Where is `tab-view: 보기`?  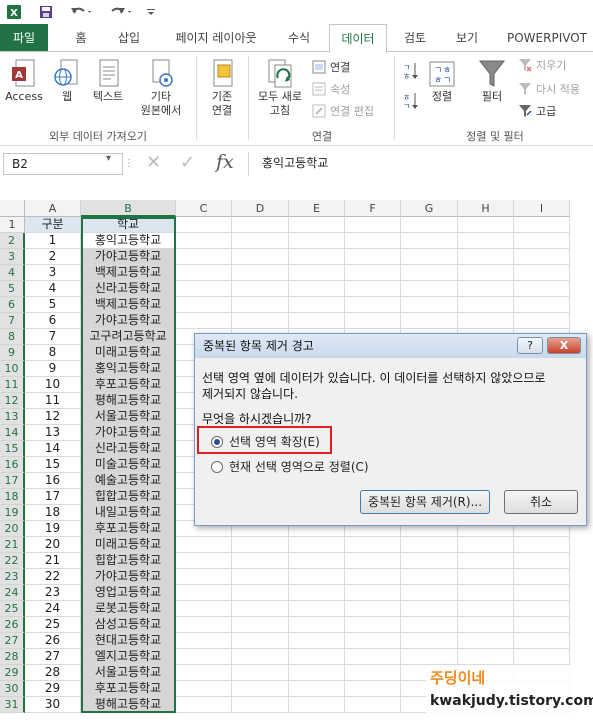
tab-view: 보기 is located at coordinates (467, 38).